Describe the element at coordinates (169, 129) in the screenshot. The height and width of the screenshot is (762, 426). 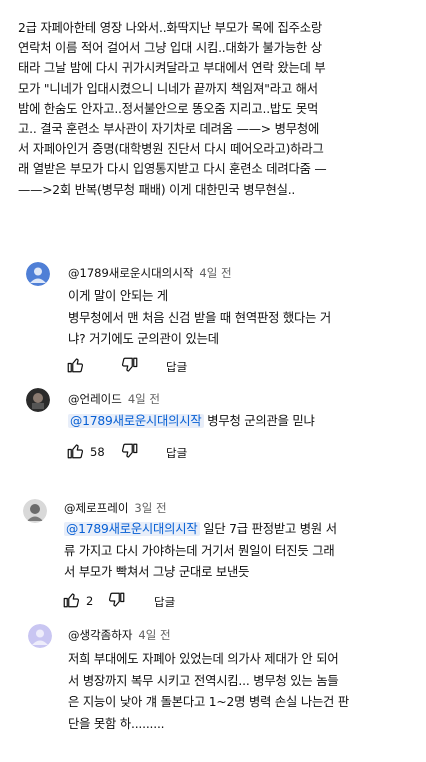
I see `post-line: 고.. 결국 훈련소 부사관이 자기차로 데려옴 ——> 병무청에` at that location.